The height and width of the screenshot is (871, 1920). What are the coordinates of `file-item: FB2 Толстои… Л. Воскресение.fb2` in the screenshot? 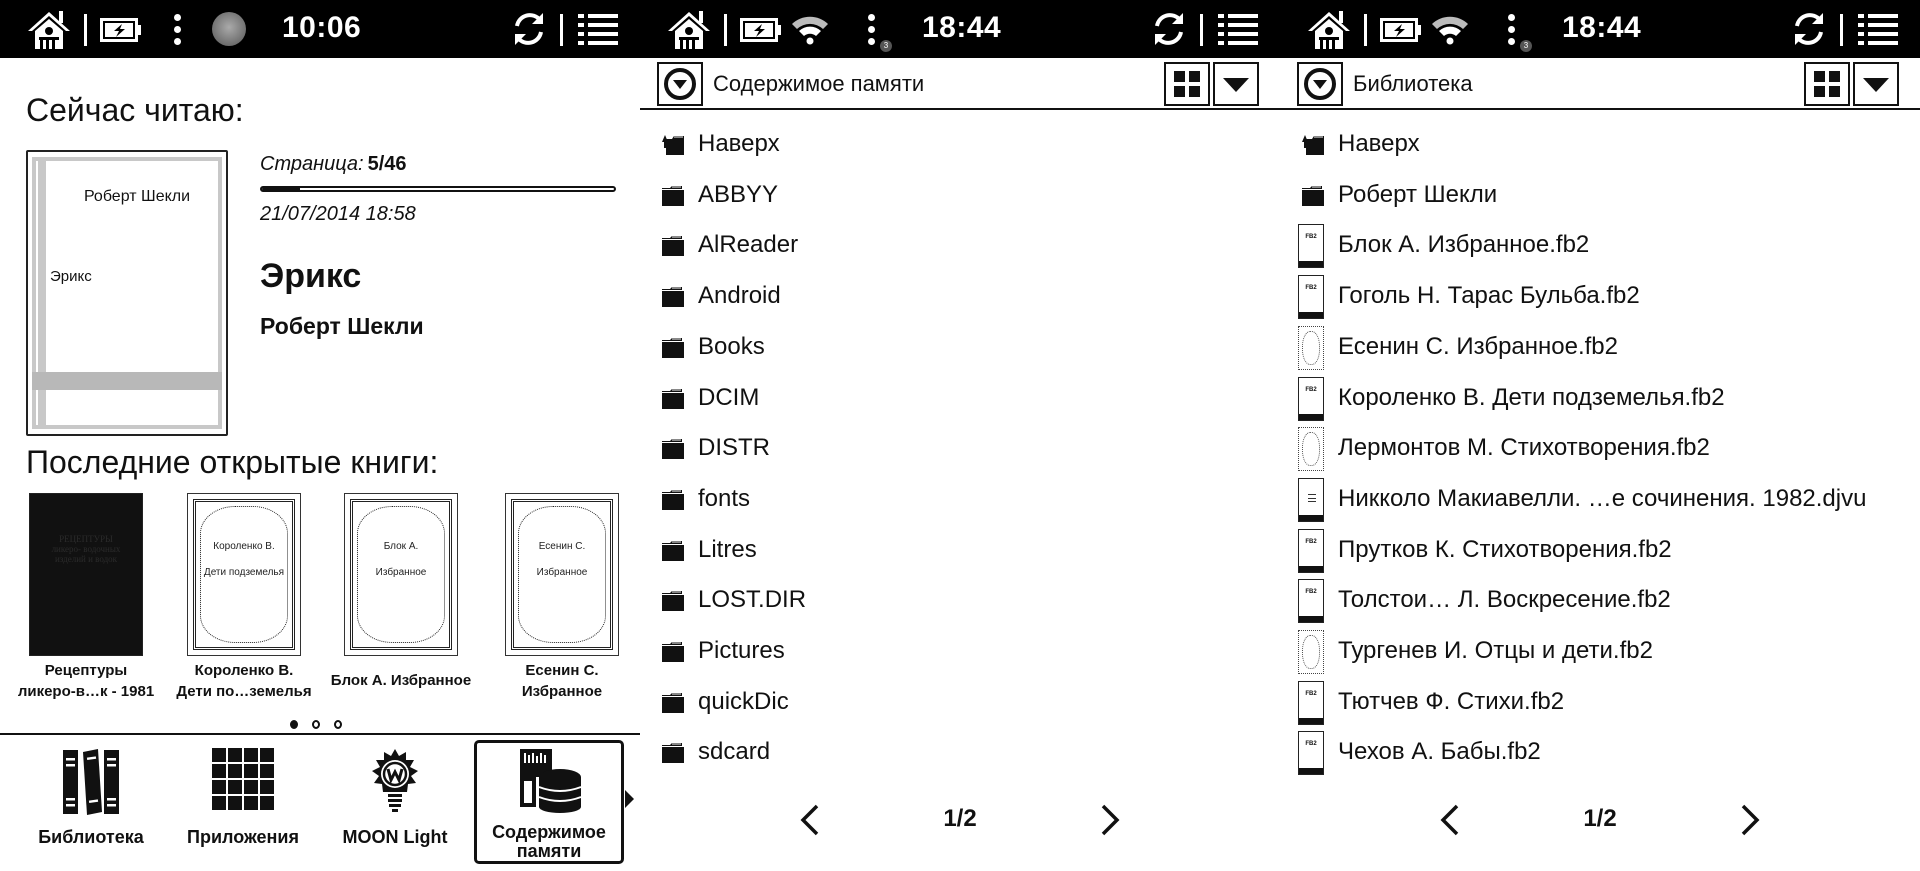 It's located at (1600, 601).